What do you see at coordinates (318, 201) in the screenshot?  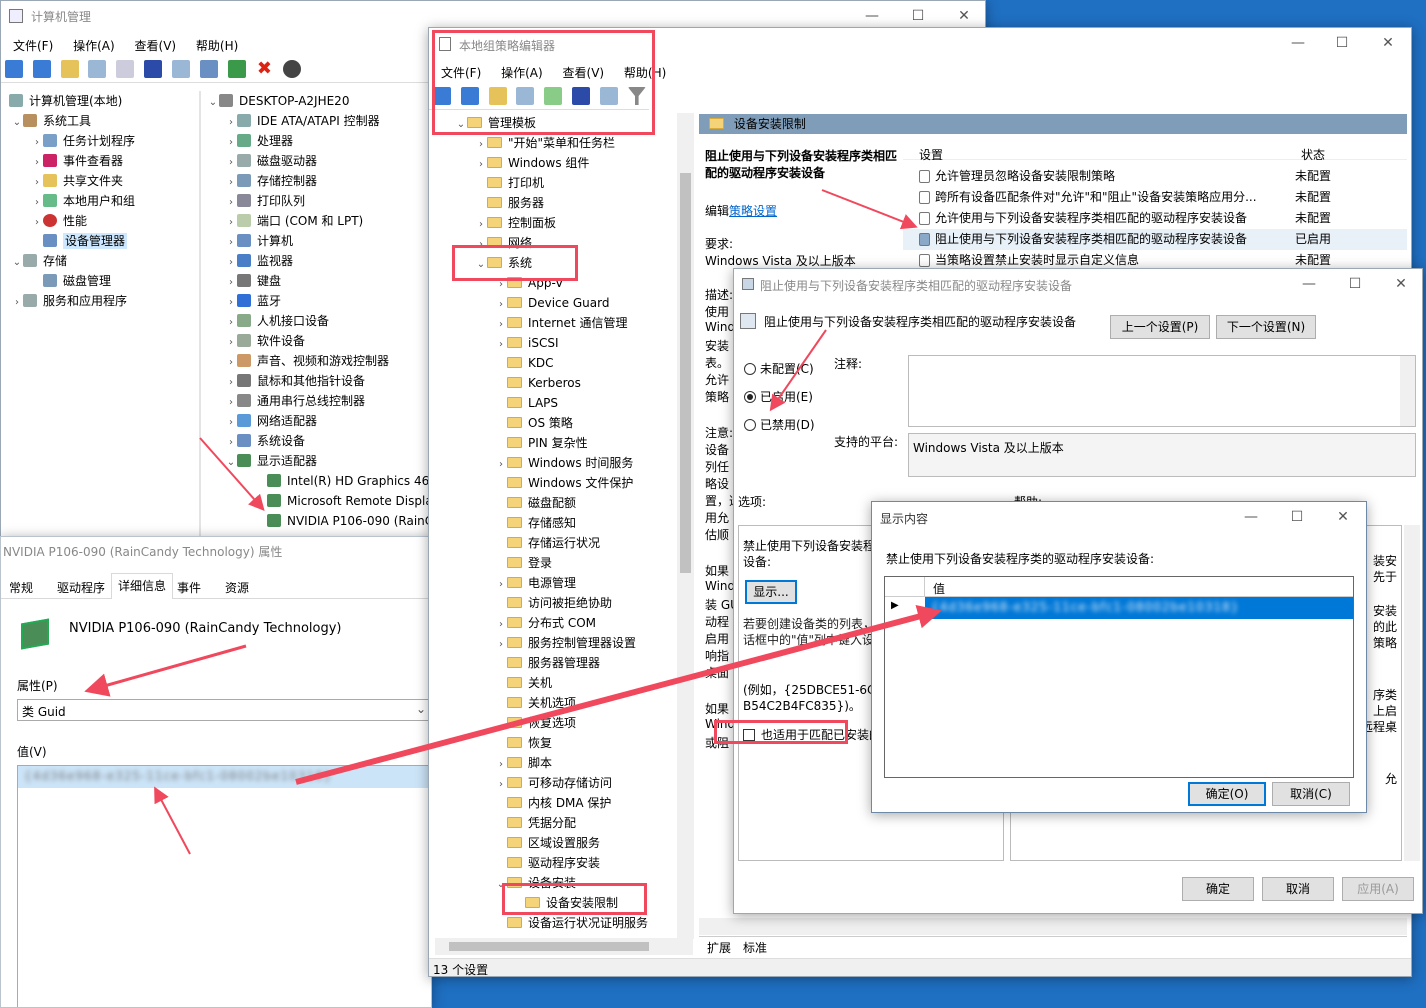 I see `device-category: › 打印队列` at bounding box center [318, 201].